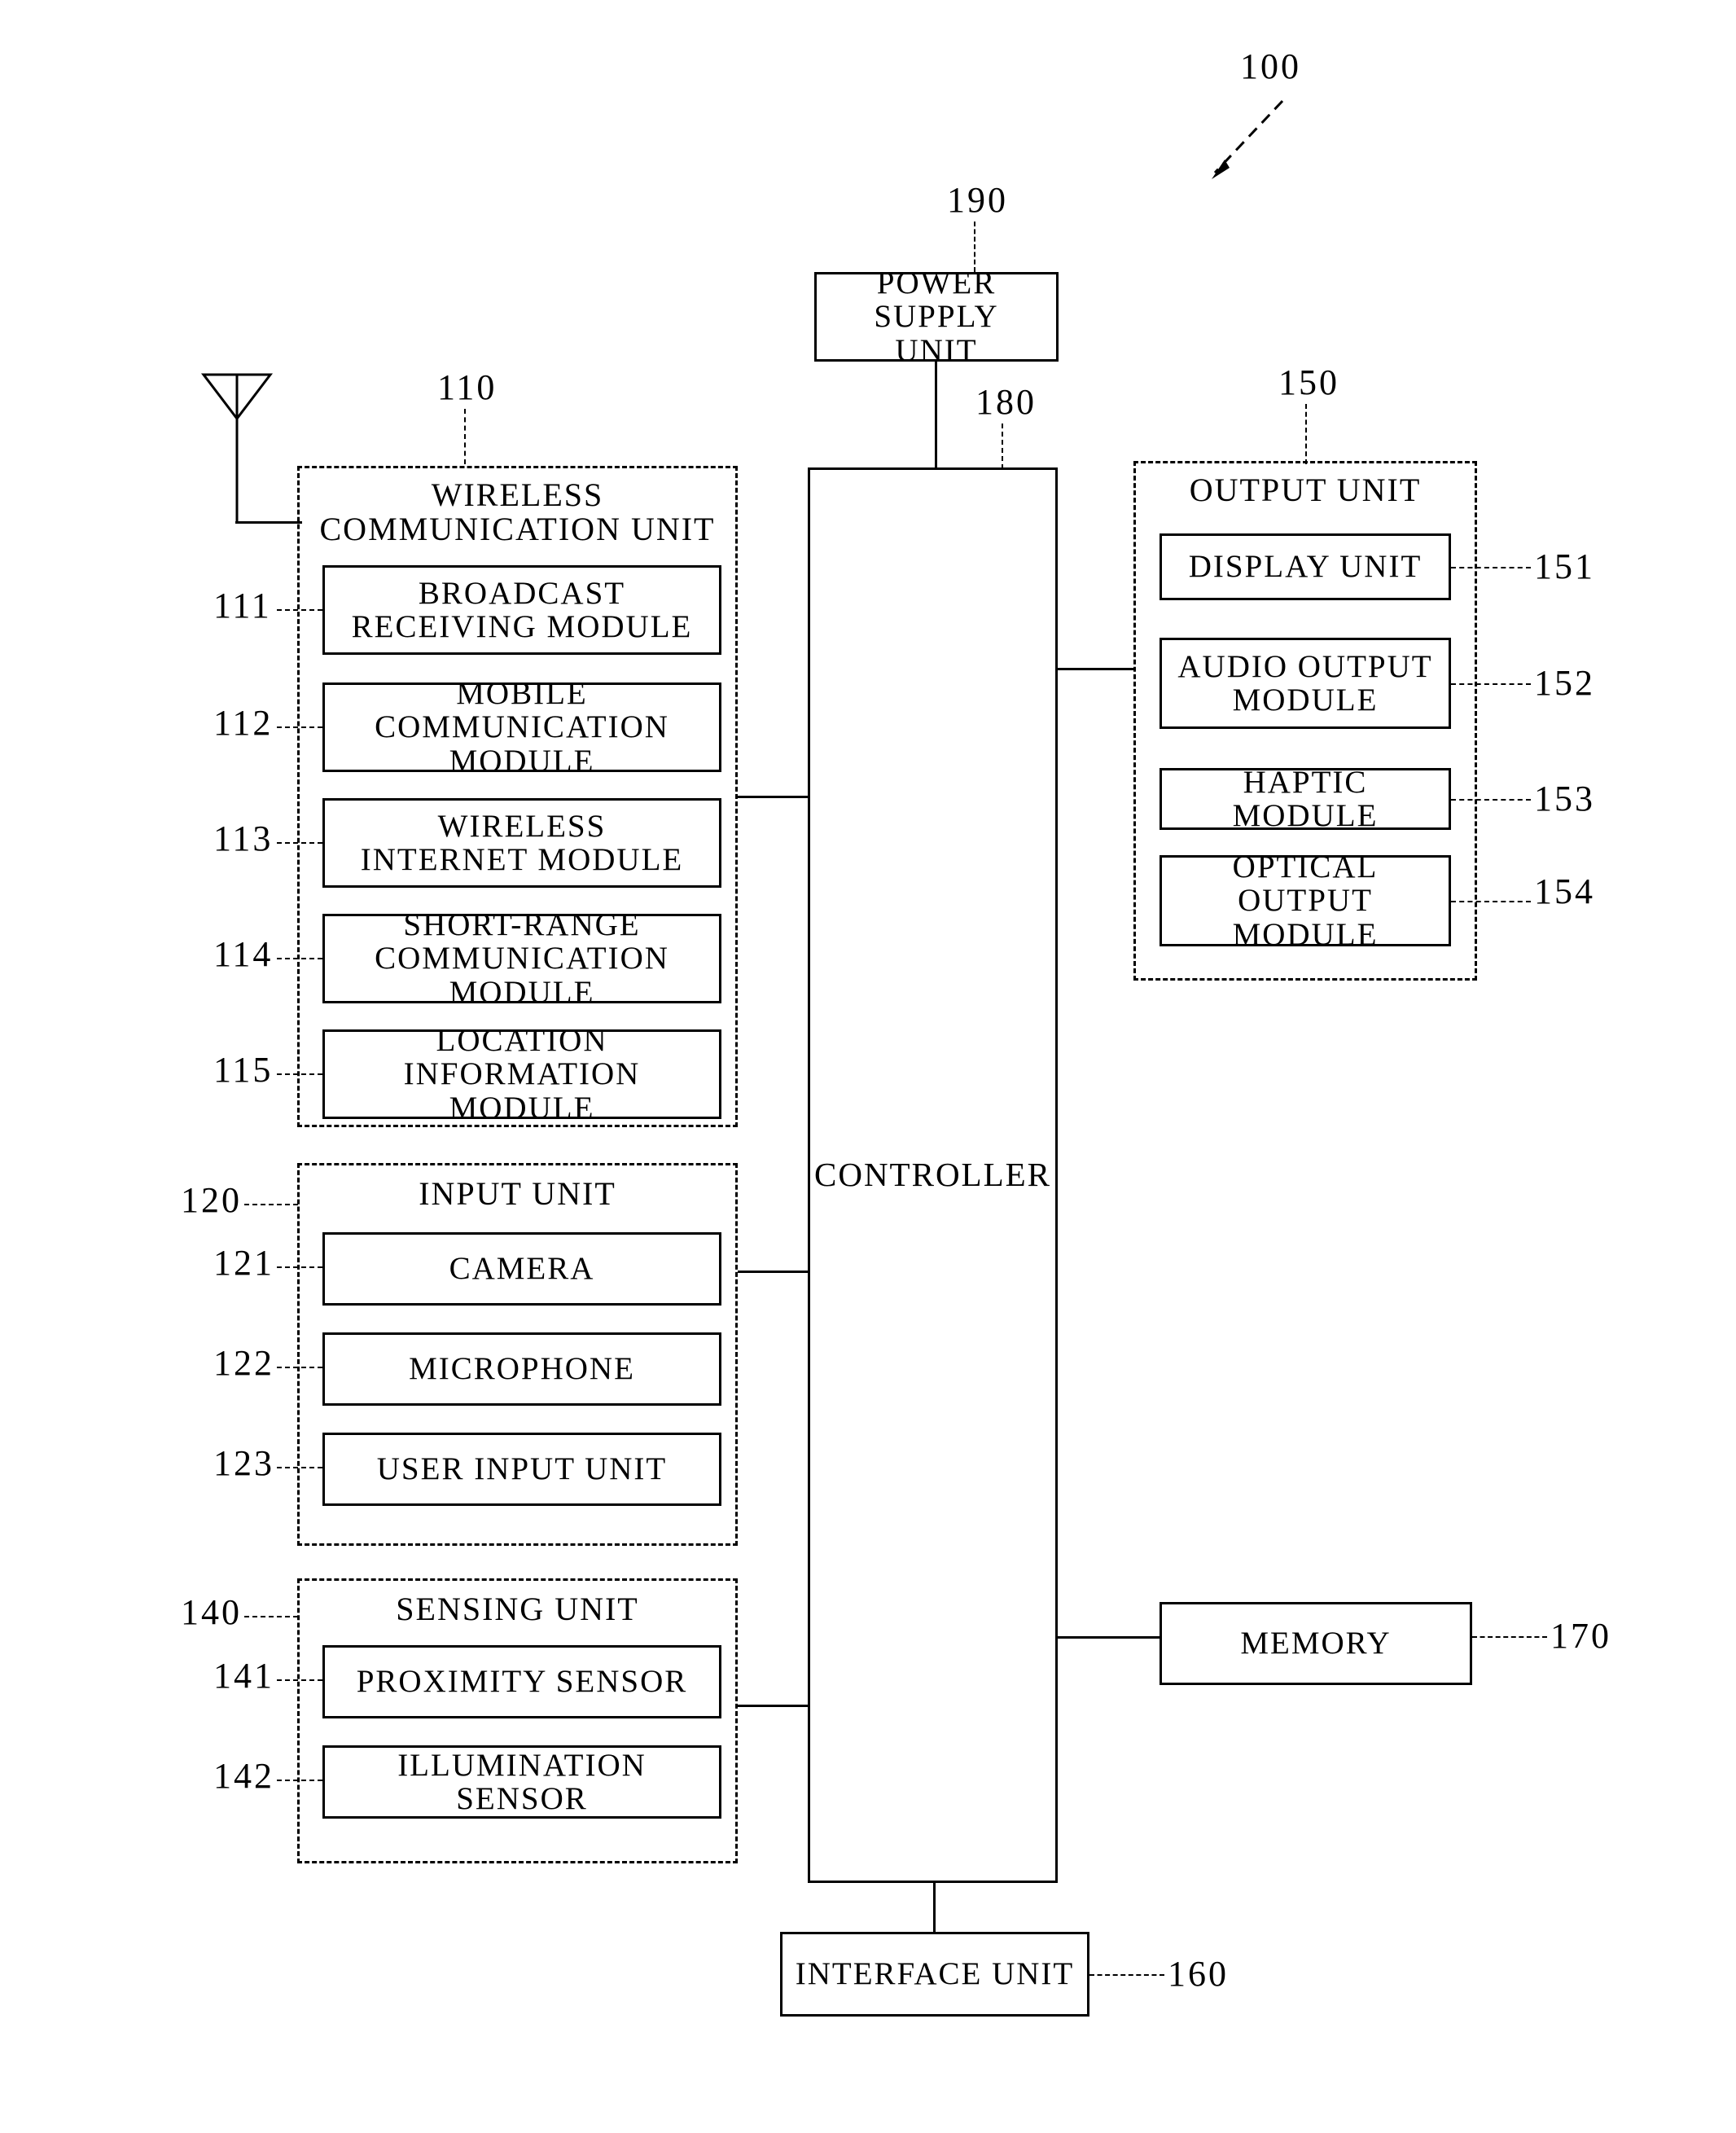 The image size is (1736, 2133). I want to click on memory-box: MEMORY, so click(1316, 1643).